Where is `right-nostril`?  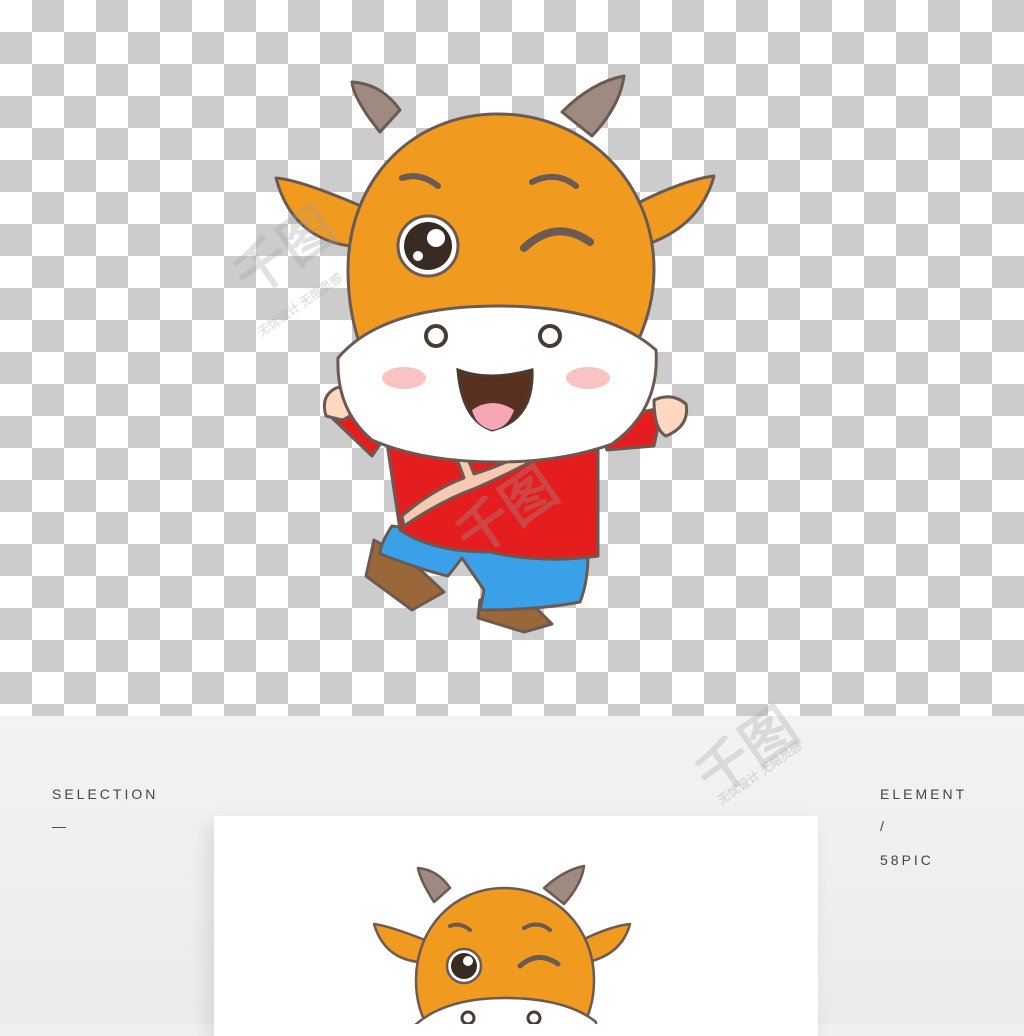
right-nostril is located at coordinates (550, 336).